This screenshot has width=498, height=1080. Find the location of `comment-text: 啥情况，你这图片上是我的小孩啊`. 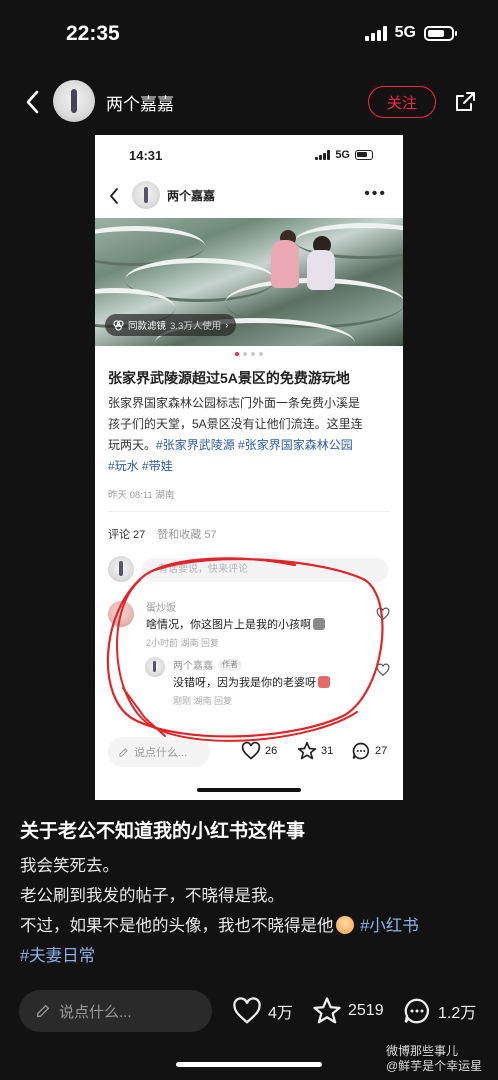

comment-text: 啥情况，你这图片上是我的小孩啊 is located at coordinates (235, 624).